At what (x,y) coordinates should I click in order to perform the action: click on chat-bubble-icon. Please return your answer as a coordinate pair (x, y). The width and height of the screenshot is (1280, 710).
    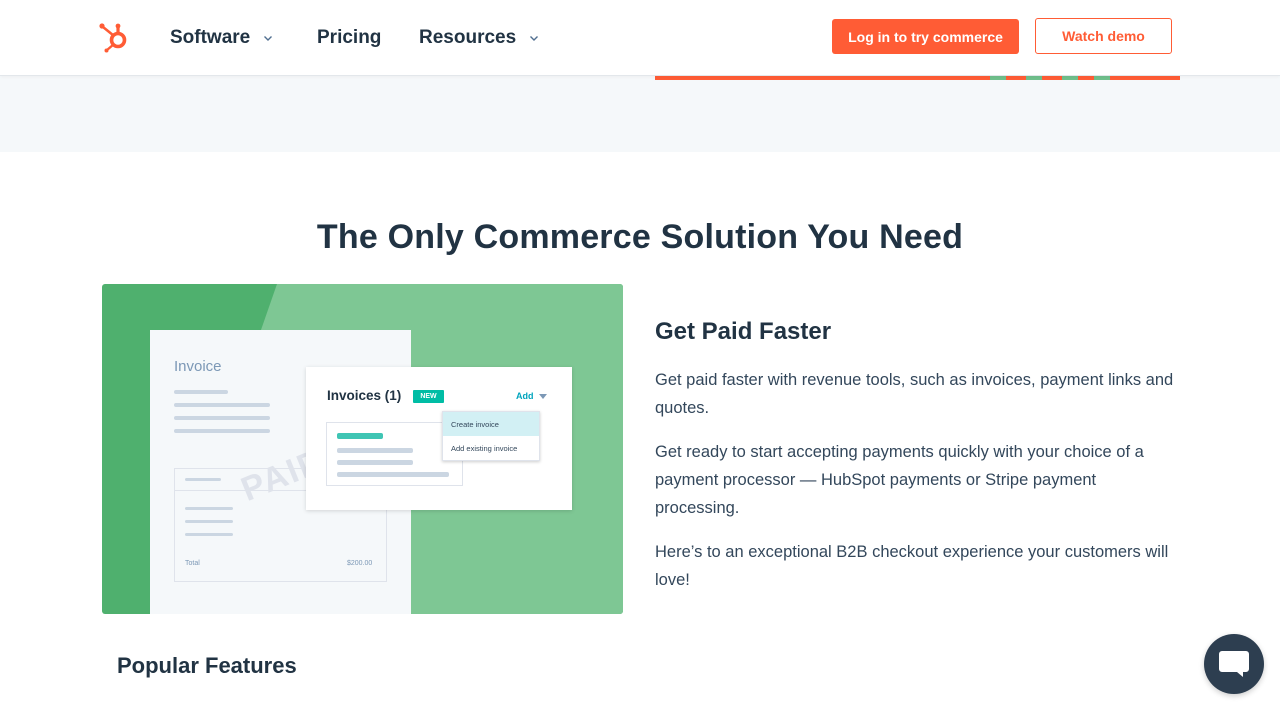
    Looking at the image, I should click on (1234, 664).